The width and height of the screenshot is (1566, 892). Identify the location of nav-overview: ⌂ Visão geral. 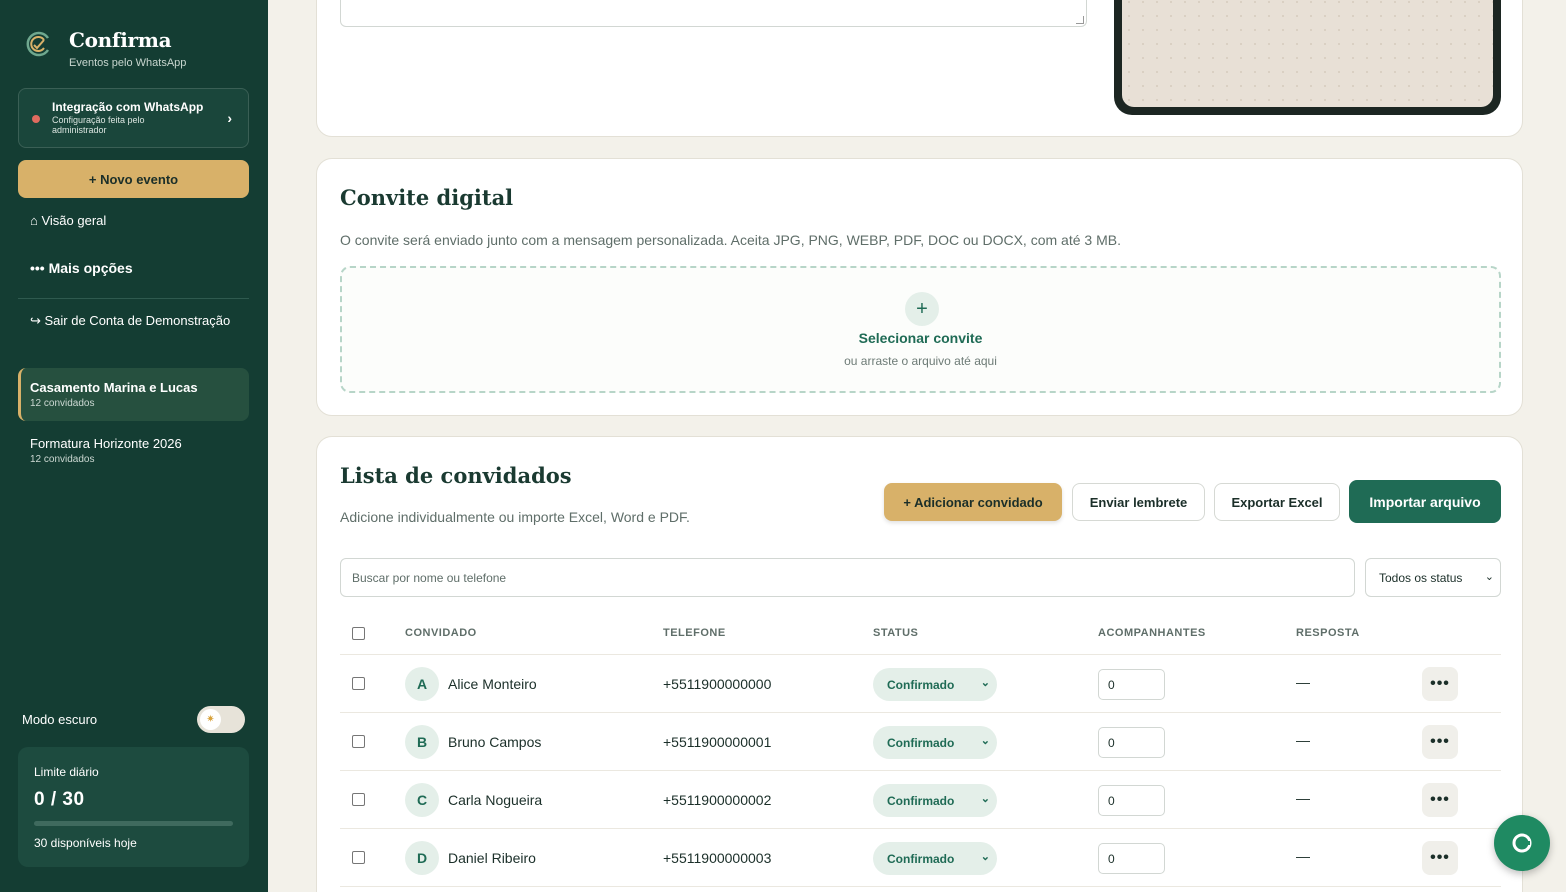
(68, 220).